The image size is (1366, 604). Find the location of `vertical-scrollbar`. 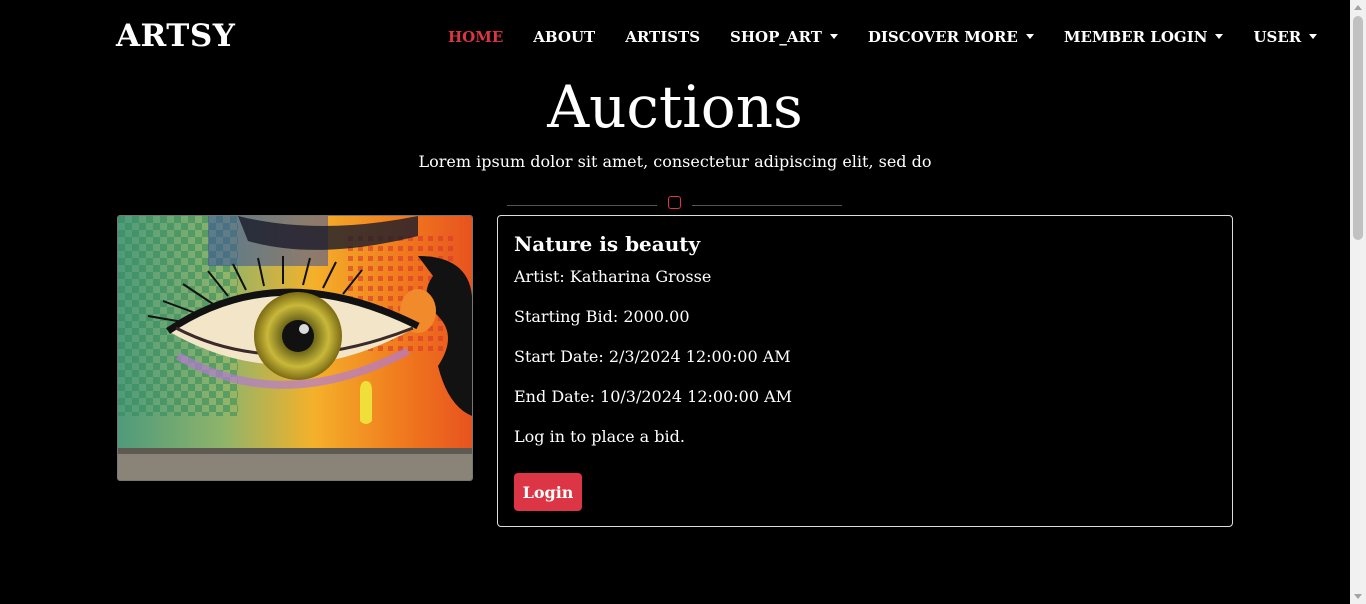

vertical-scrollbar is located at coordinates (1358, 302).